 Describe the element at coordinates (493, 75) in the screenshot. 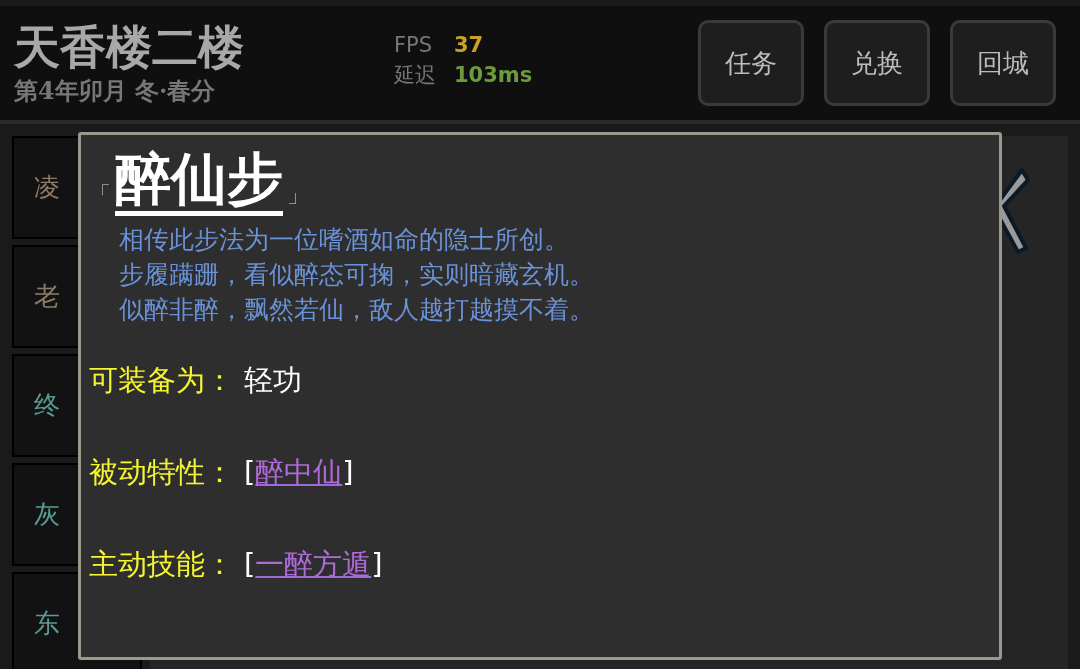

I see `stat-value: 103ms` at that location.